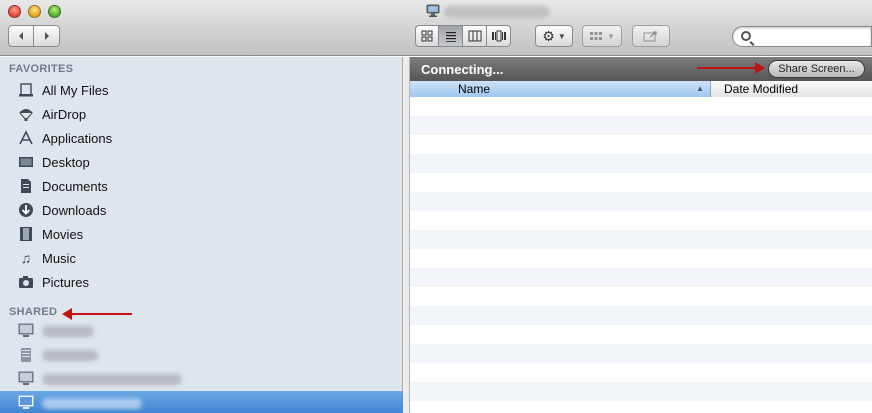  I want to click on search-icon, so click(746, 36).